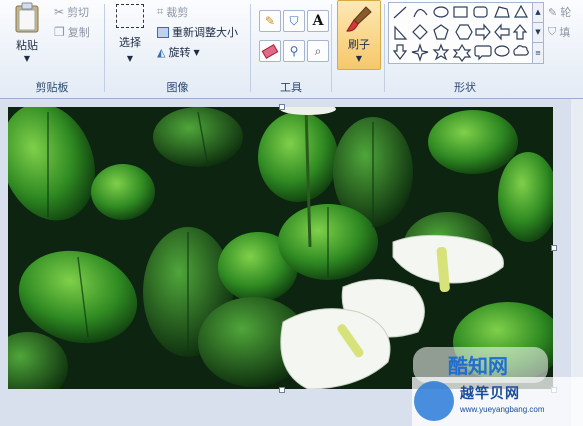 The width and height of the screenshot is (583, 426). I want to click on crop-button: ⌗ 裁剪, so click(172, 12).